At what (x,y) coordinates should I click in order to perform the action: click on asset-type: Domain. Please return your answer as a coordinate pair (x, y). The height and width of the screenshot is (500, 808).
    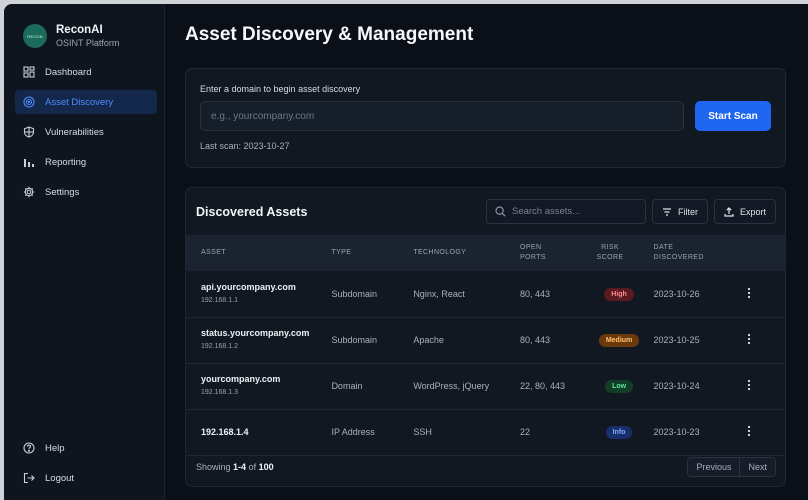
    Looking at the image, I should click on (347, 386).